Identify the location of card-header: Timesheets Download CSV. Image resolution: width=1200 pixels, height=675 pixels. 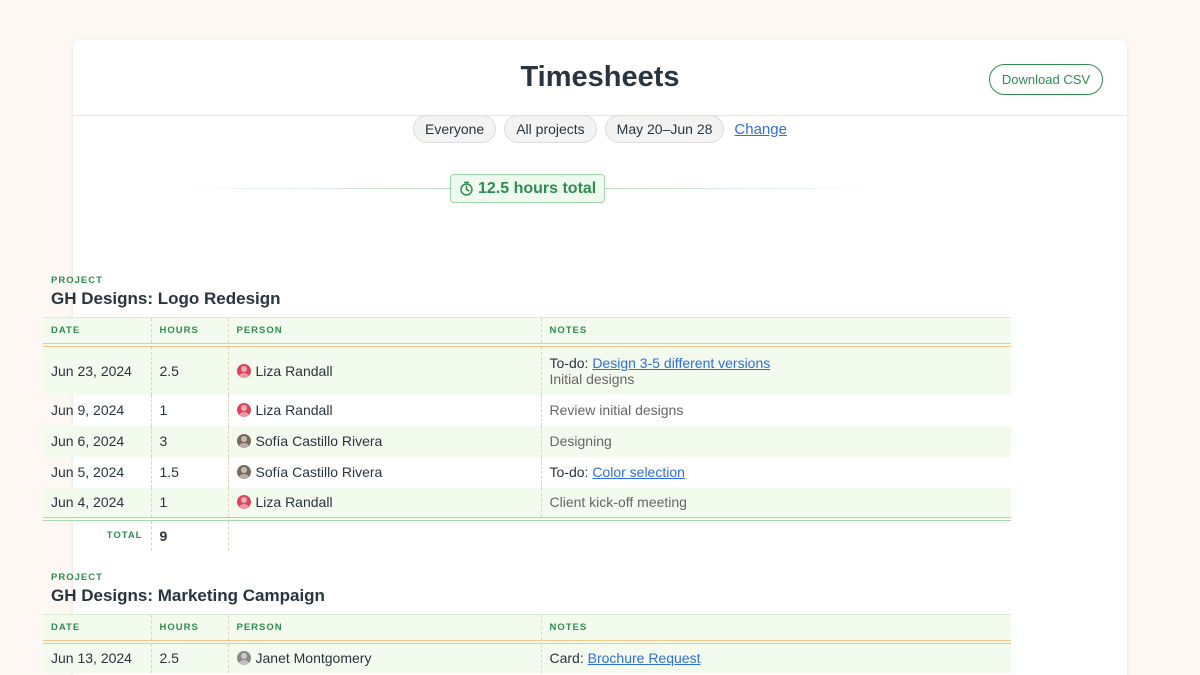
(600, 78).